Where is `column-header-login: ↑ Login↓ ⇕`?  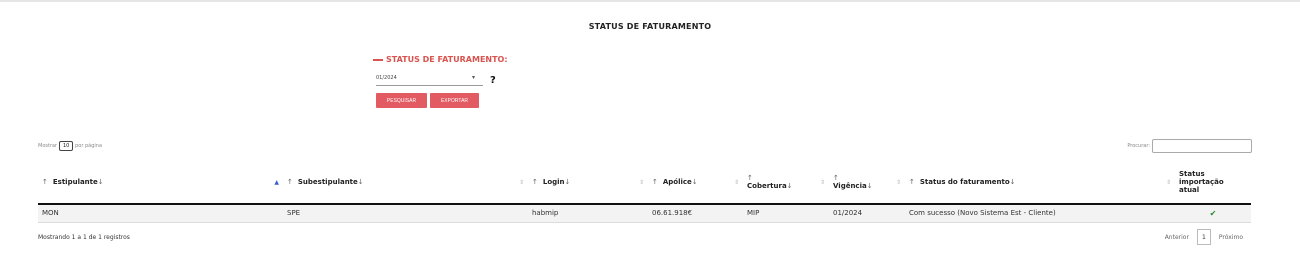
column-header-login: ↑ Login↓ ⇕ is located at coordinates (588, 183).